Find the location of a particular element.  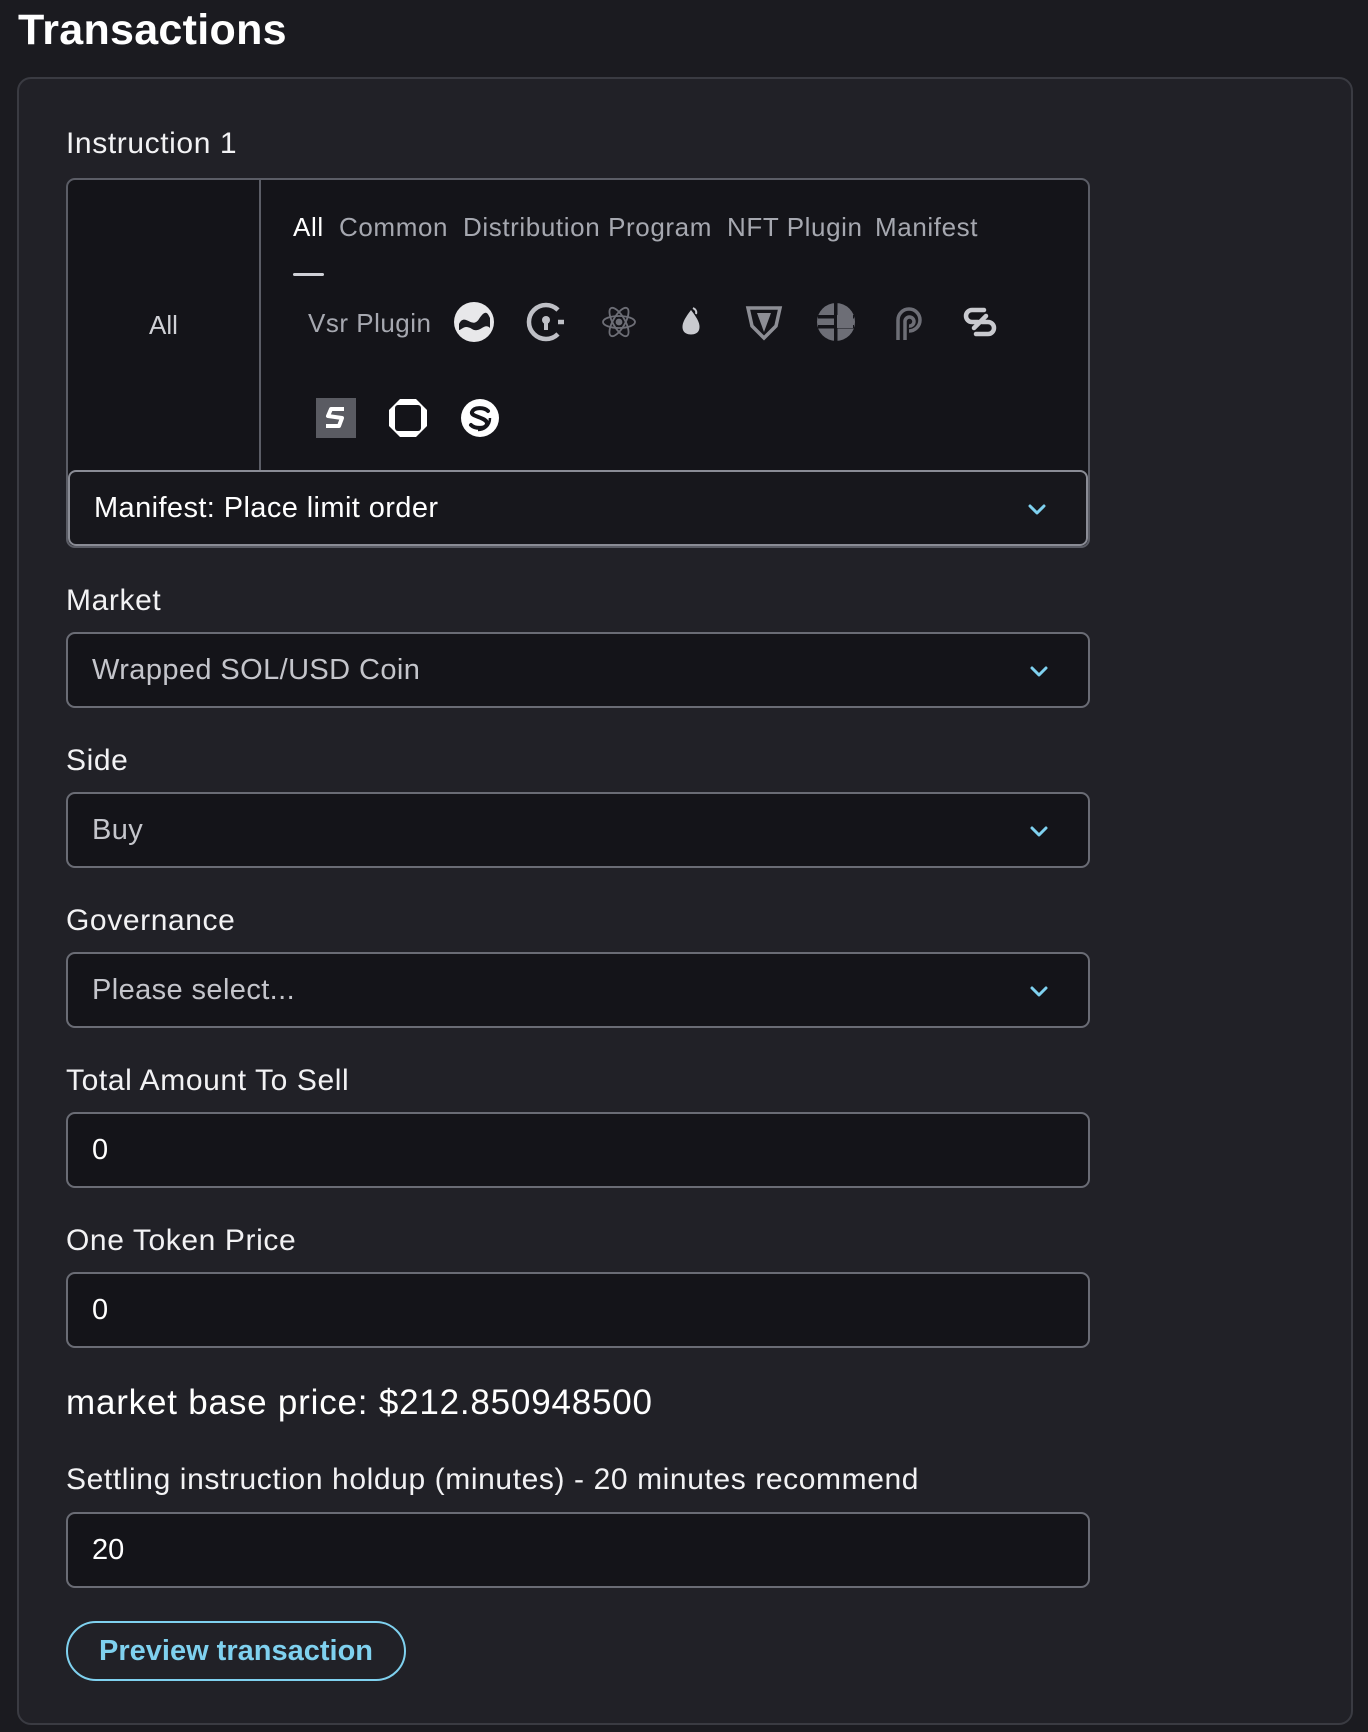

category-all: All is located at coordinates (164, 325).